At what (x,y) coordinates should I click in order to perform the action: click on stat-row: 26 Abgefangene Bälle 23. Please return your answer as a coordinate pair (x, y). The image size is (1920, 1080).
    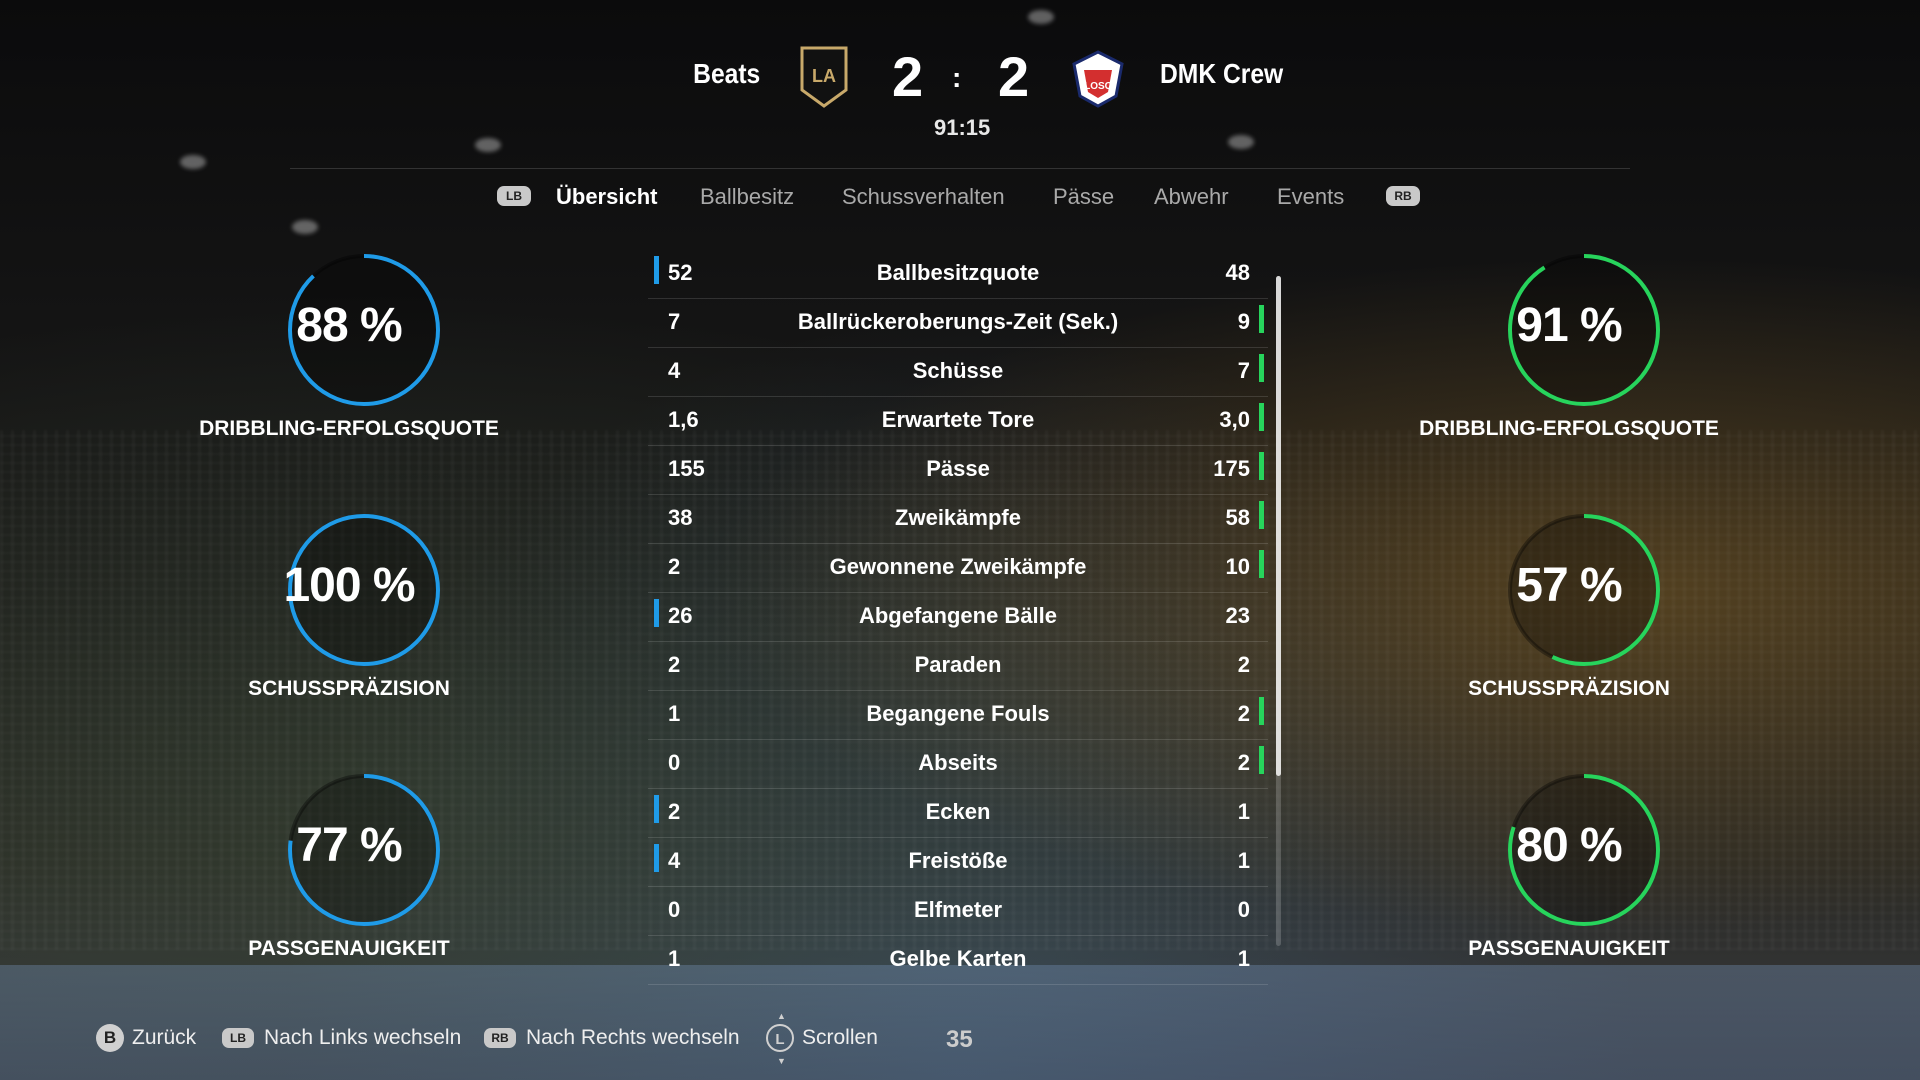
    Looking at the image, I should click on (958, 617).